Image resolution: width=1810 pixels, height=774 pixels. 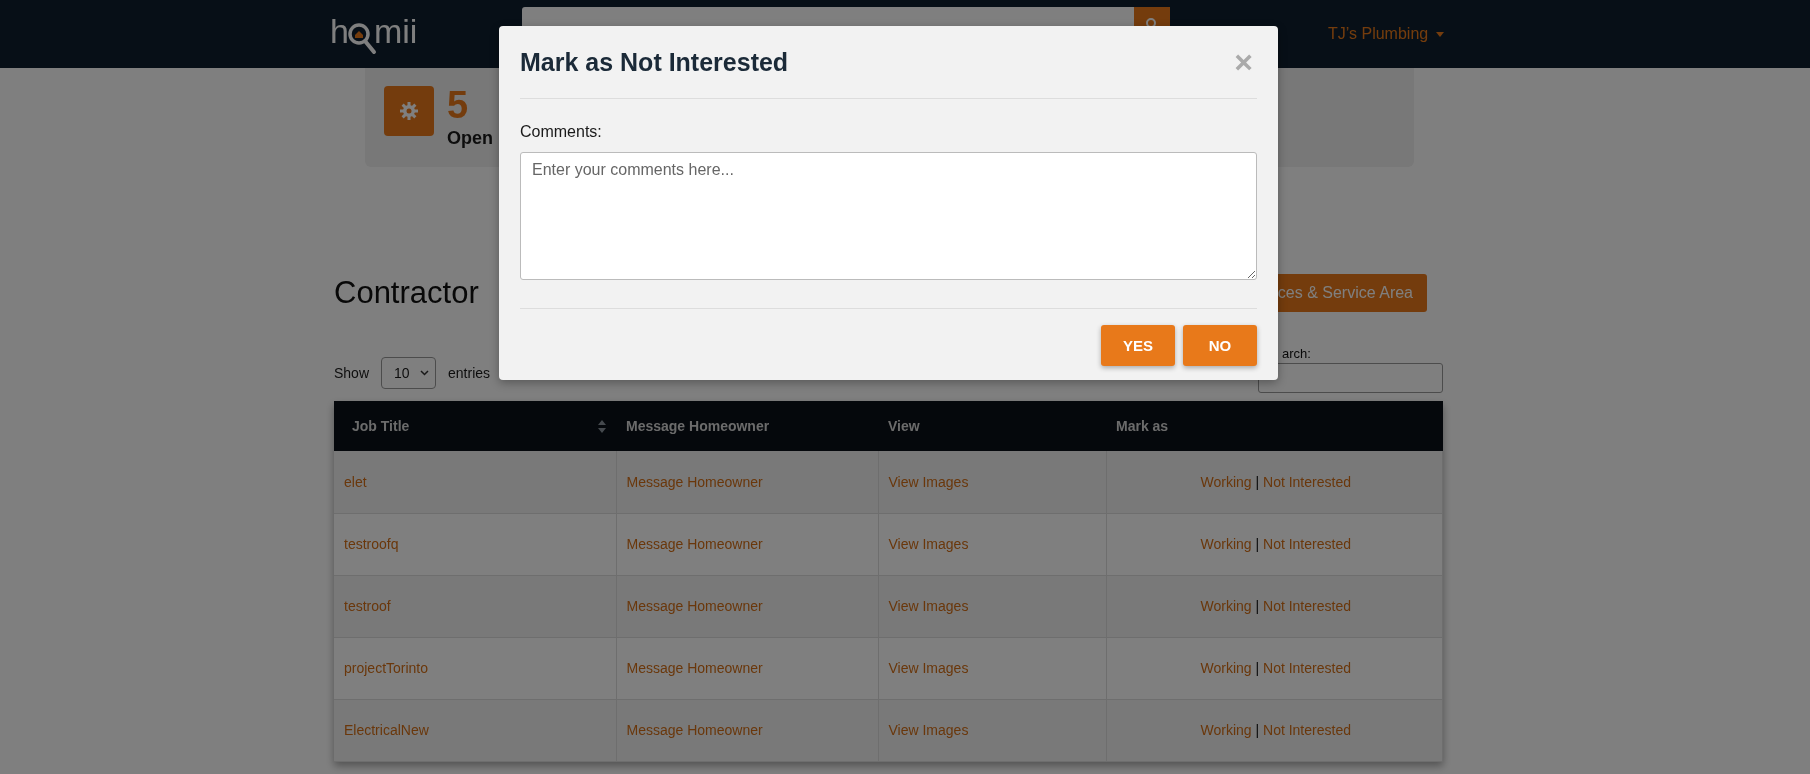 I want to click on search-label: arch:, so click(x=1296, y=353).